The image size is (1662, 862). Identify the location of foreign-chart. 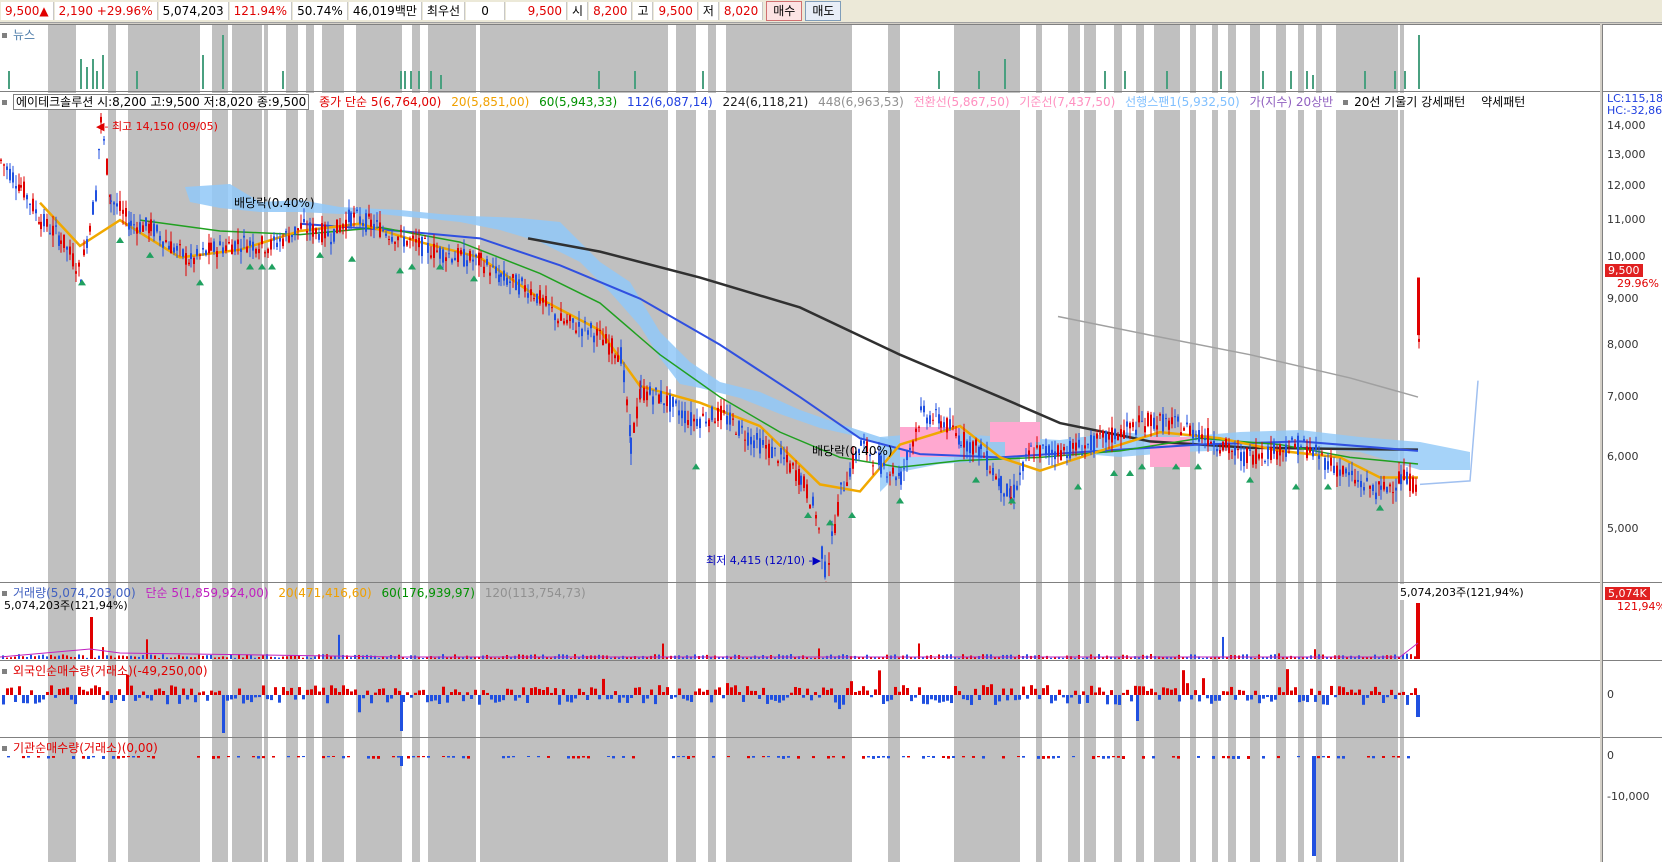
(800, 699).